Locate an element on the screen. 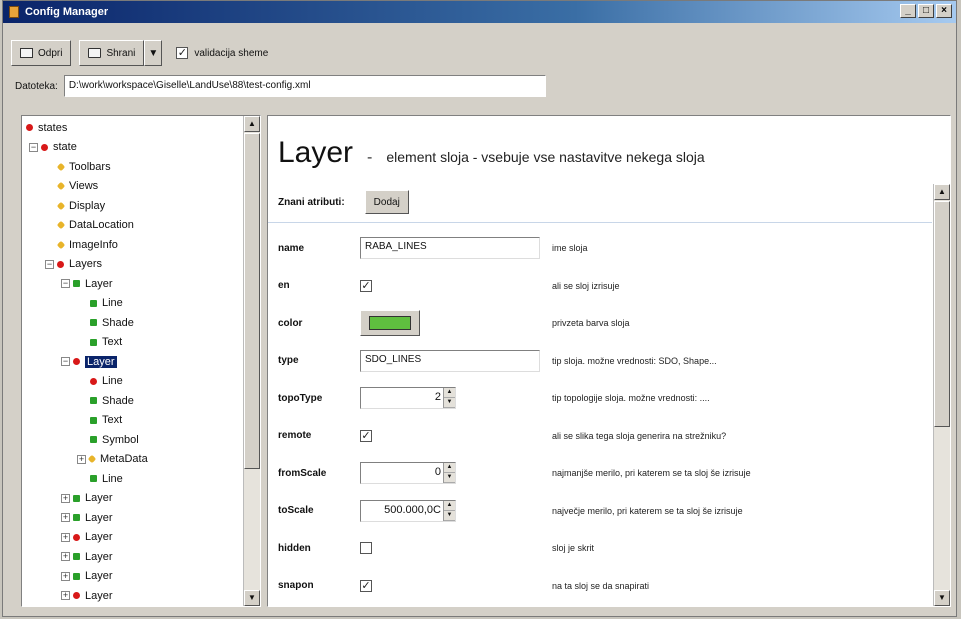  fromScale-spinner: 0 ▲ ▼ is located at coordinates (408, 473).